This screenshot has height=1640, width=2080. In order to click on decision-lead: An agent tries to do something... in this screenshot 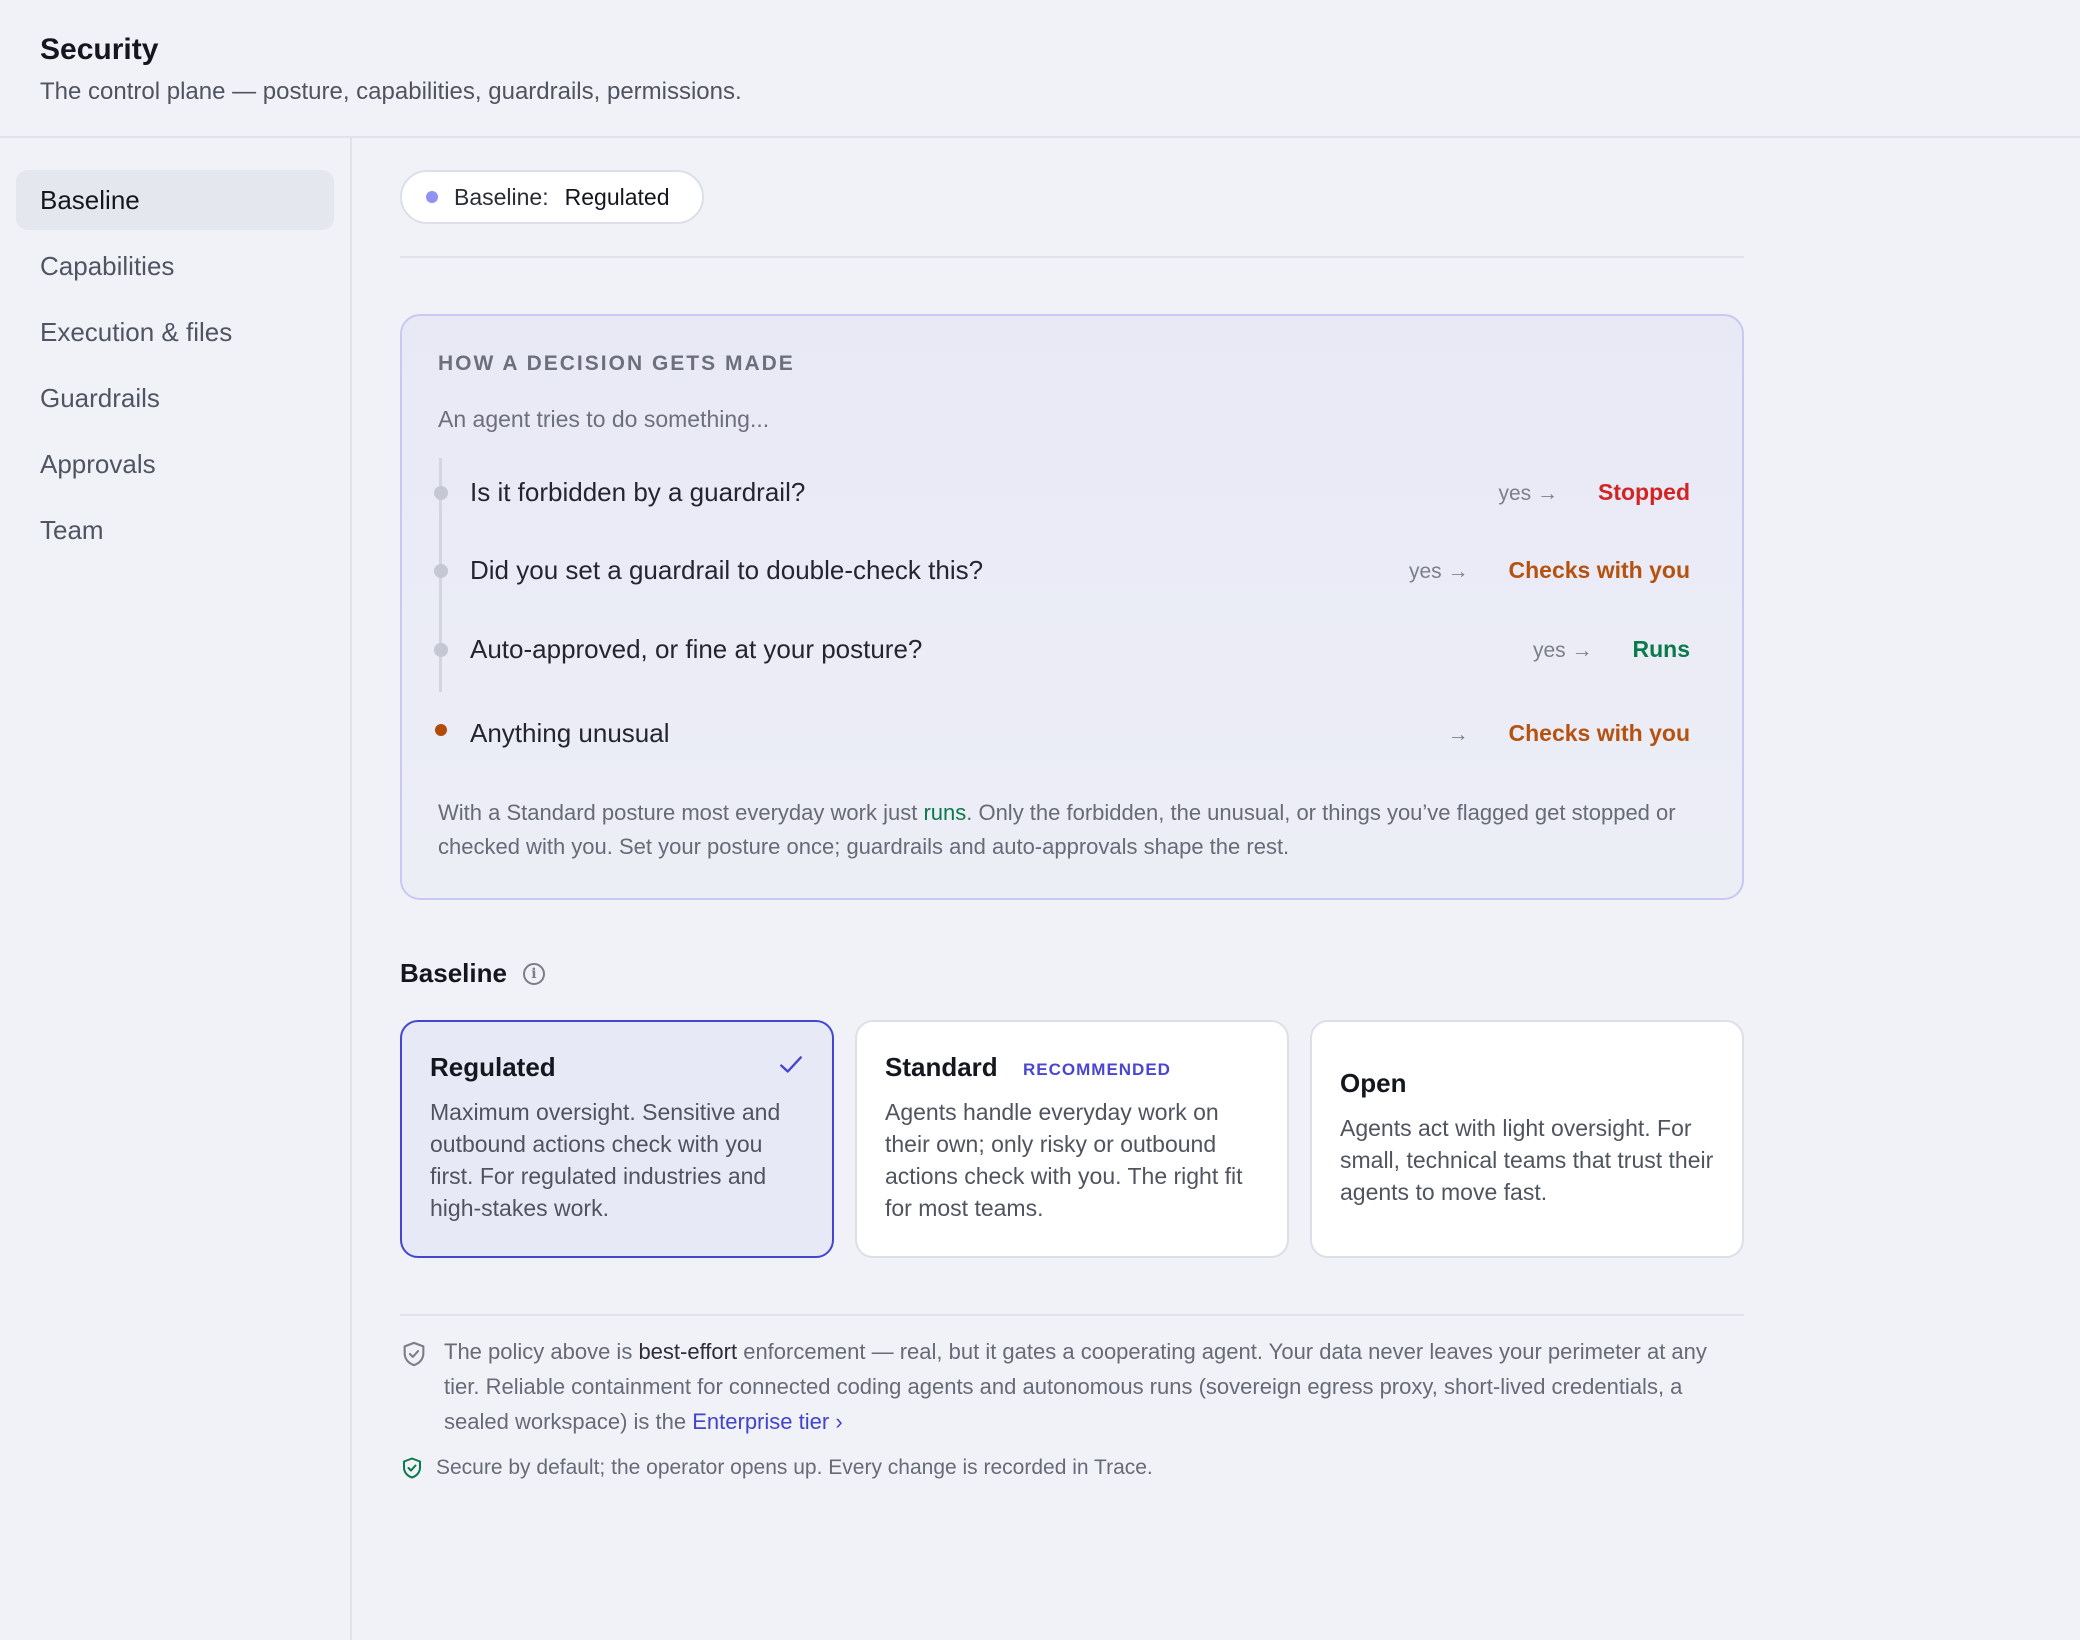, I will do `click(604, 419)`.